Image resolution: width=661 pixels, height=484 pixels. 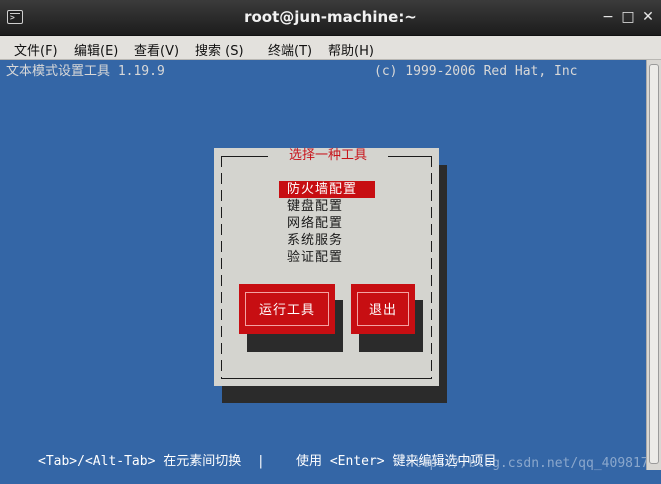 I want to click on menu-bar: 文件(F) 编辑(E) 查看(V) 搜索 (S) 终端(T) 帮助(H), so click(x=330, y=48).